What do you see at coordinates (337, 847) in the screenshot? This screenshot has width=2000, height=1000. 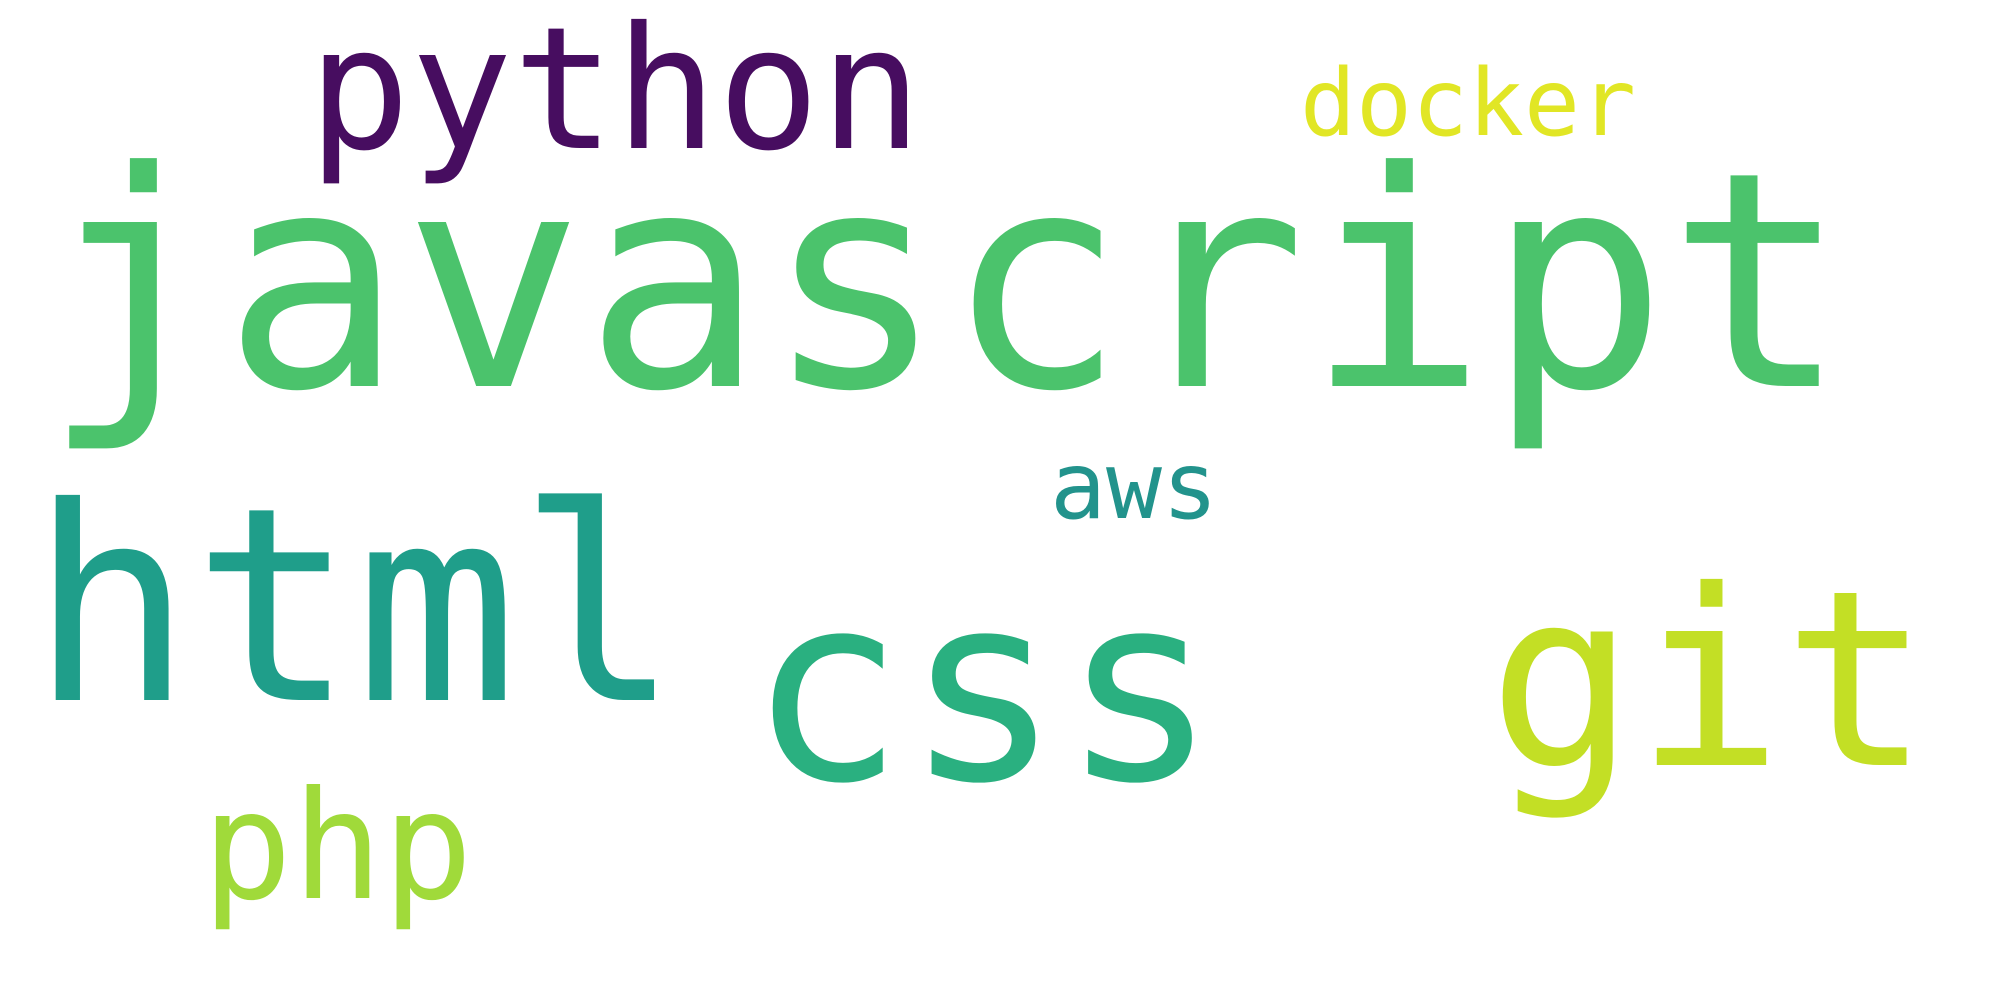 I see `word-php: php` at bounding box center [337, 847].